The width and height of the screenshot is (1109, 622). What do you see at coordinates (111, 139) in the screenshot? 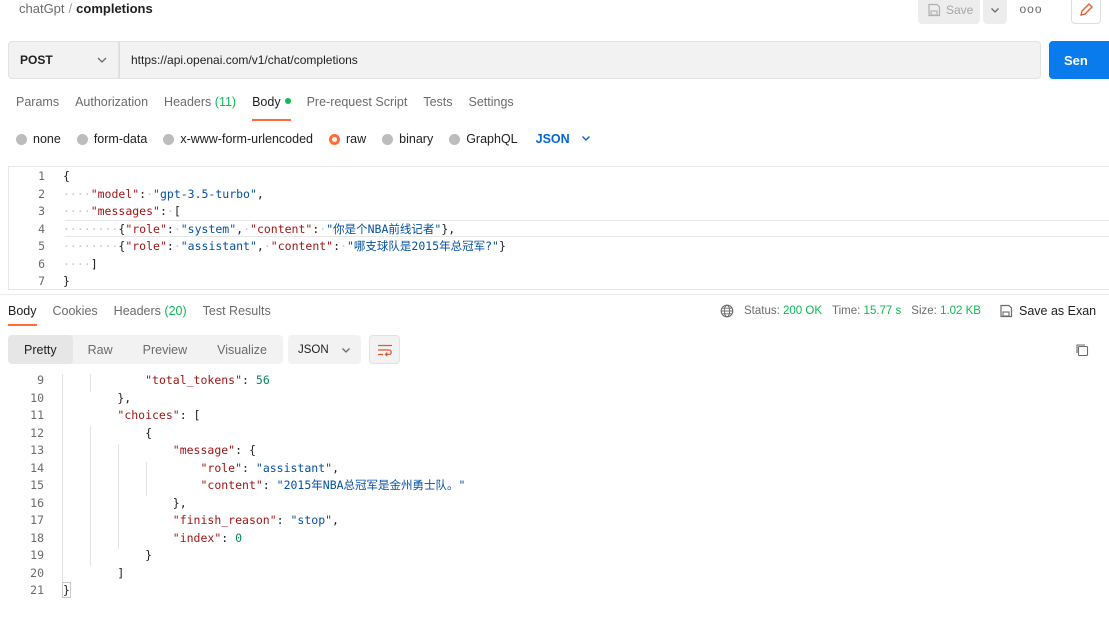
I see `body-type-form-data: form-data` at bounding box center [111, 139].